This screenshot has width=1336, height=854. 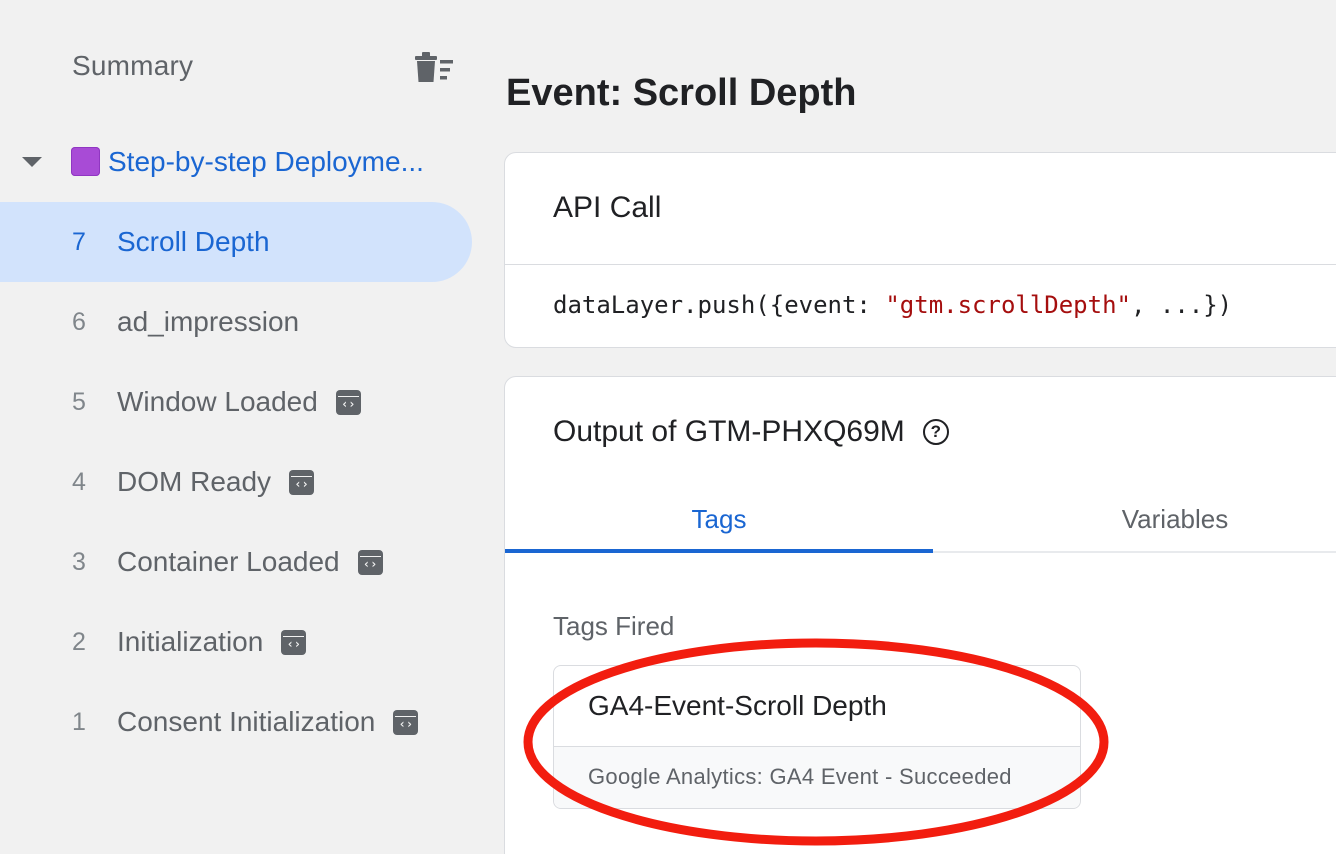 What do you see at coordinates (935, 432) in the screenshot?
I see `help-icon: ?` at bounding box center [935, 432].